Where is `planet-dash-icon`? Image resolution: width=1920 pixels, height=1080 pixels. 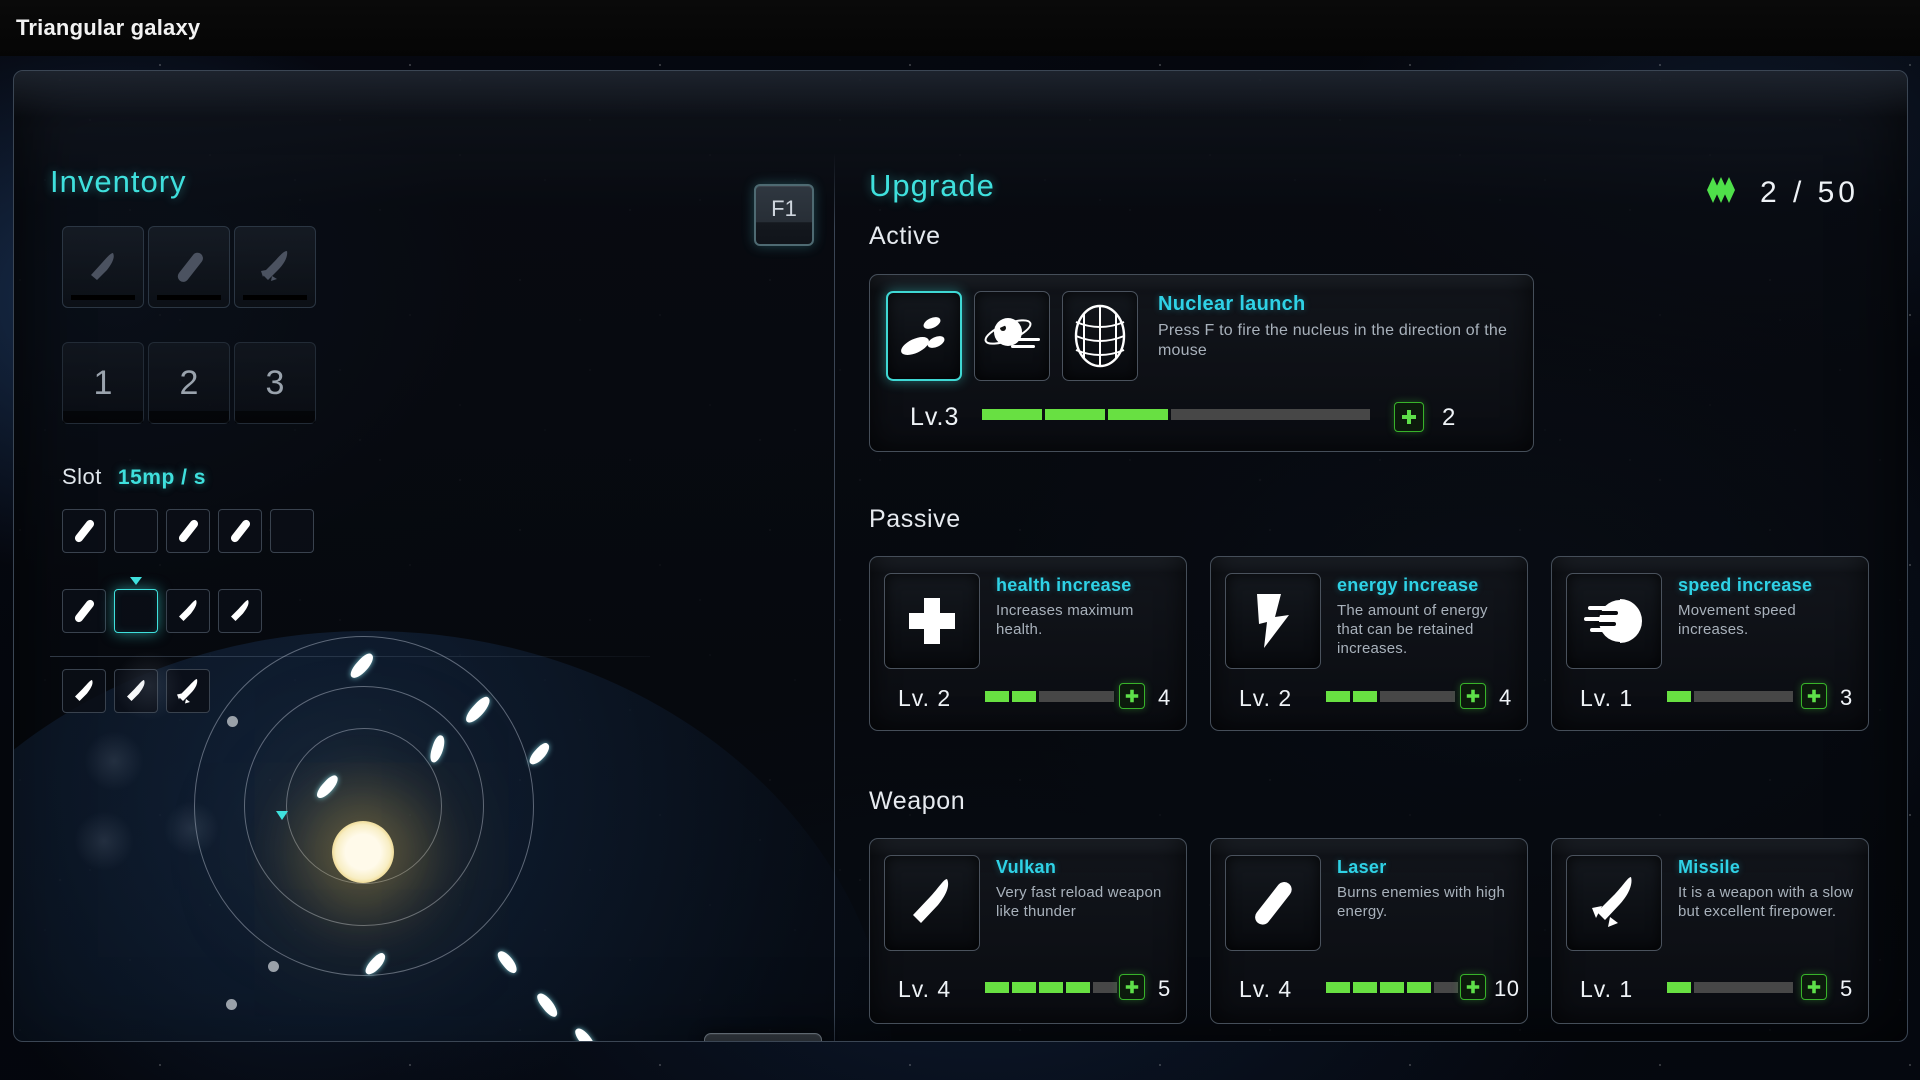
planet-dash-icon is located at coordinates (1012, 333).